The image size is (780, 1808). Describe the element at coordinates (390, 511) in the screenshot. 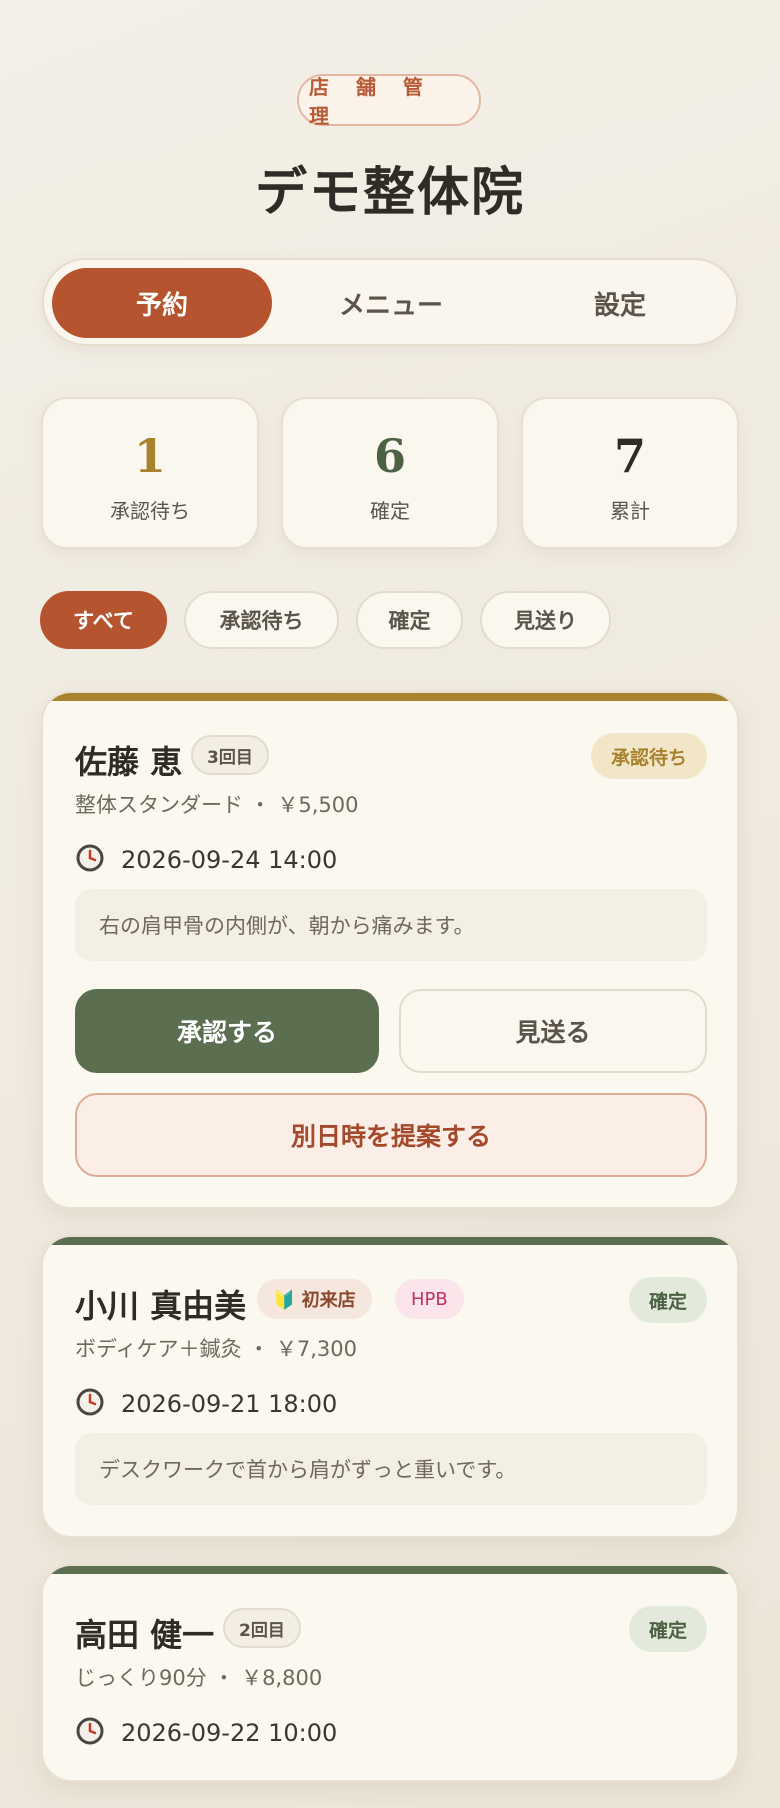

I see `stat-confirmed-label: 確定` at that location.